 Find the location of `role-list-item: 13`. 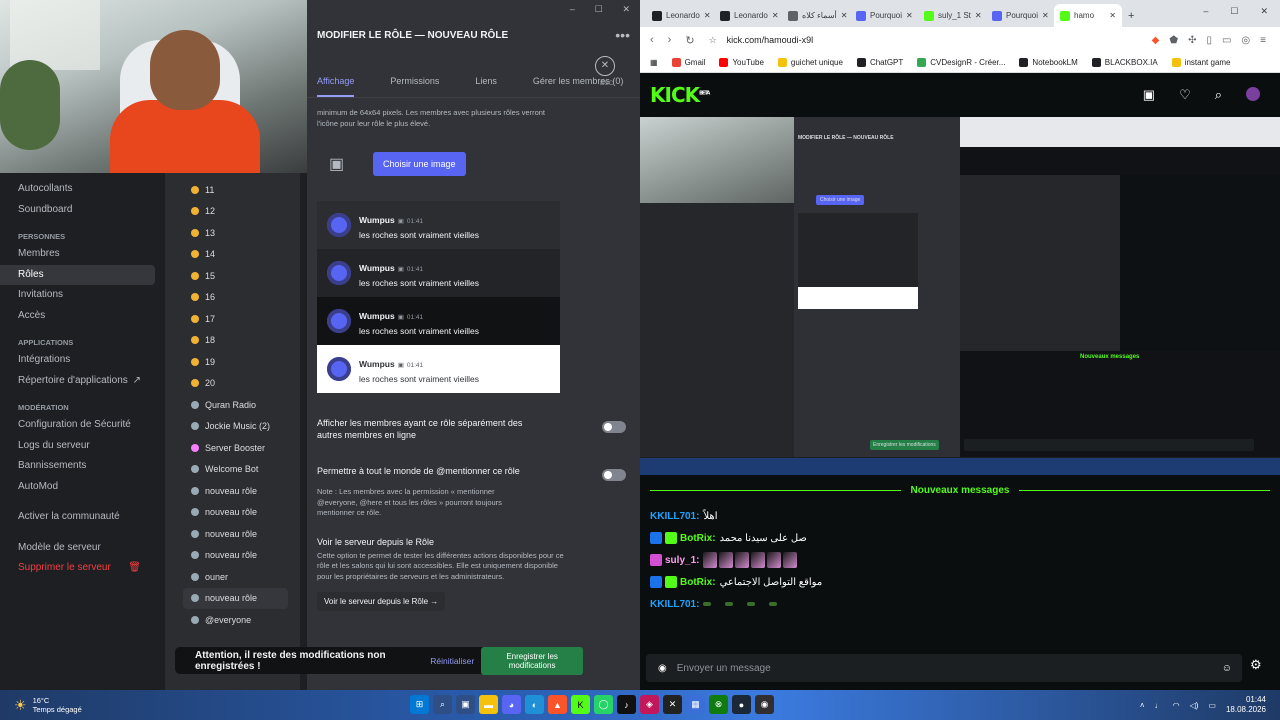

role-list-item: 13 is located at coordinates (235, 233).